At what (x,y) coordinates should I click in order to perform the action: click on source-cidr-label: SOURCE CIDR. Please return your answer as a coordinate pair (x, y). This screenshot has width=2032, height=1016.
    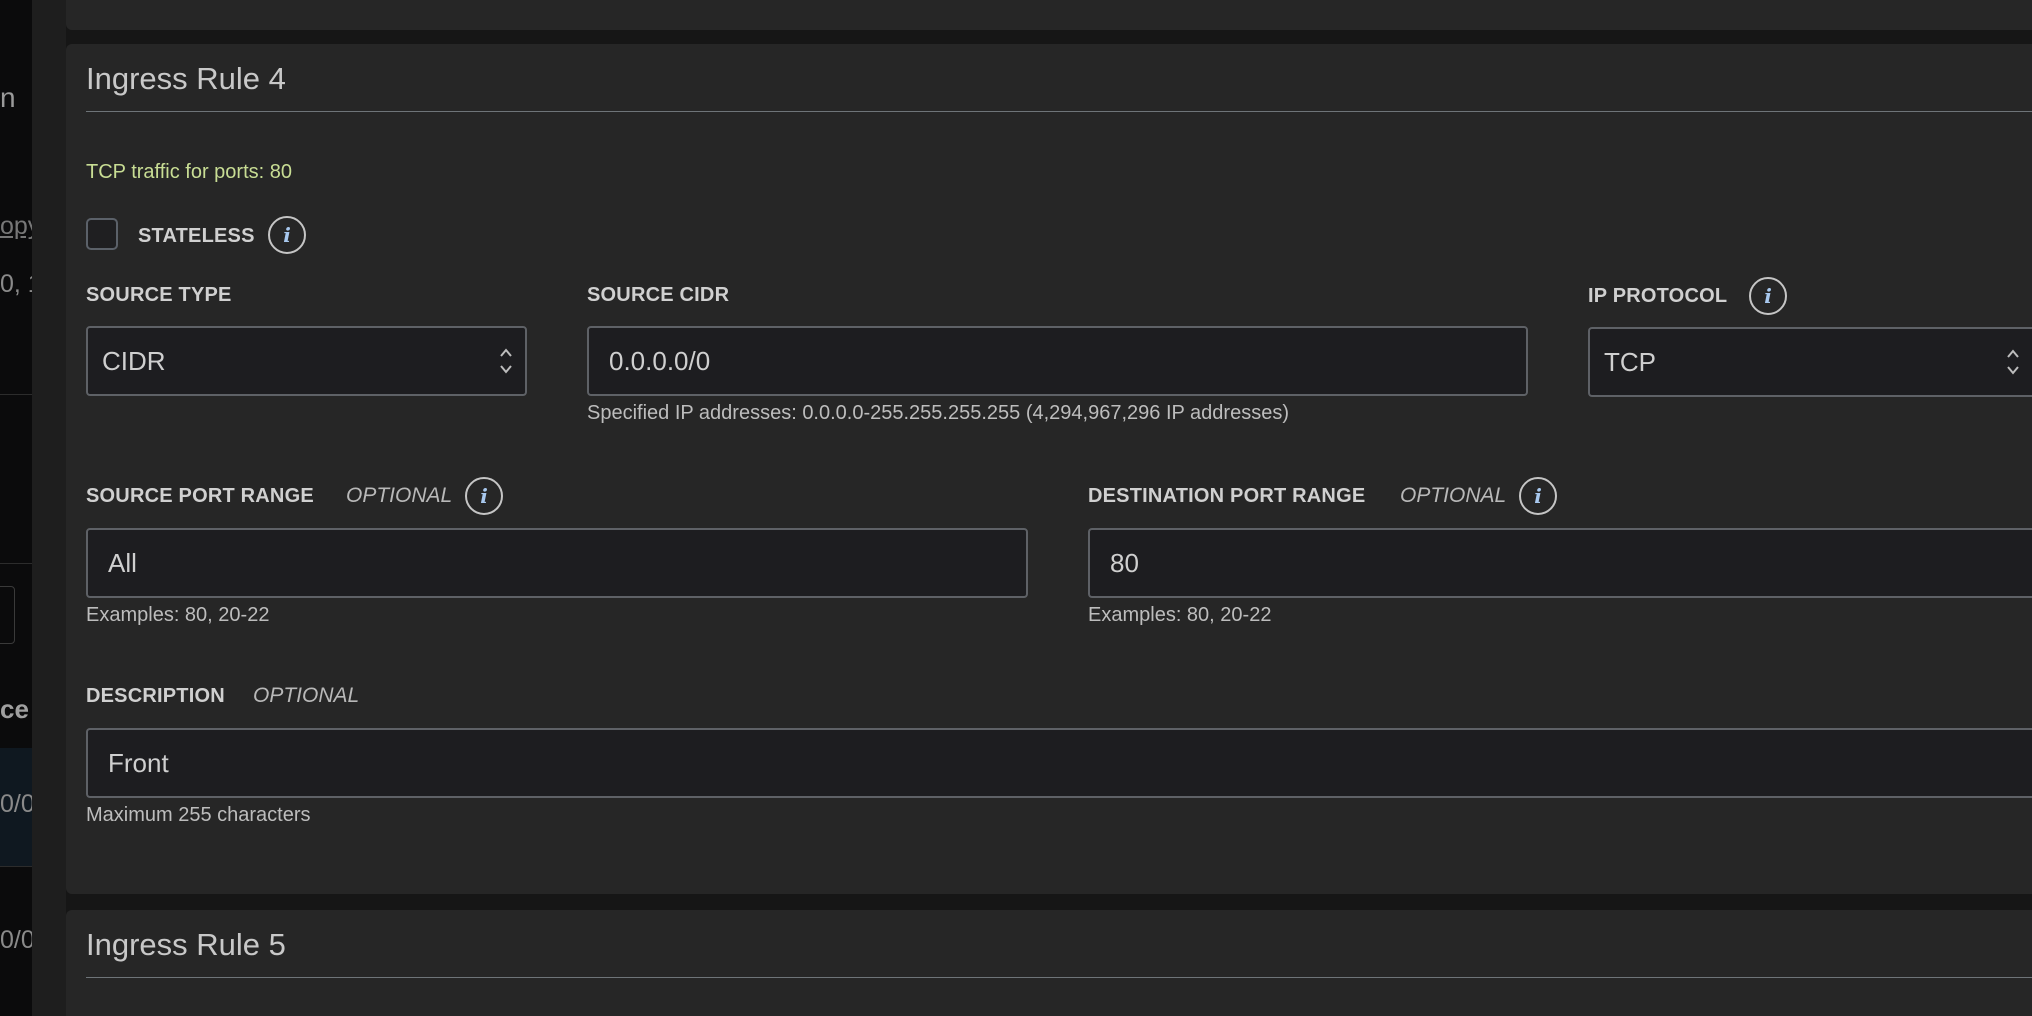
    Looking at the image, I should click on (658, 295).